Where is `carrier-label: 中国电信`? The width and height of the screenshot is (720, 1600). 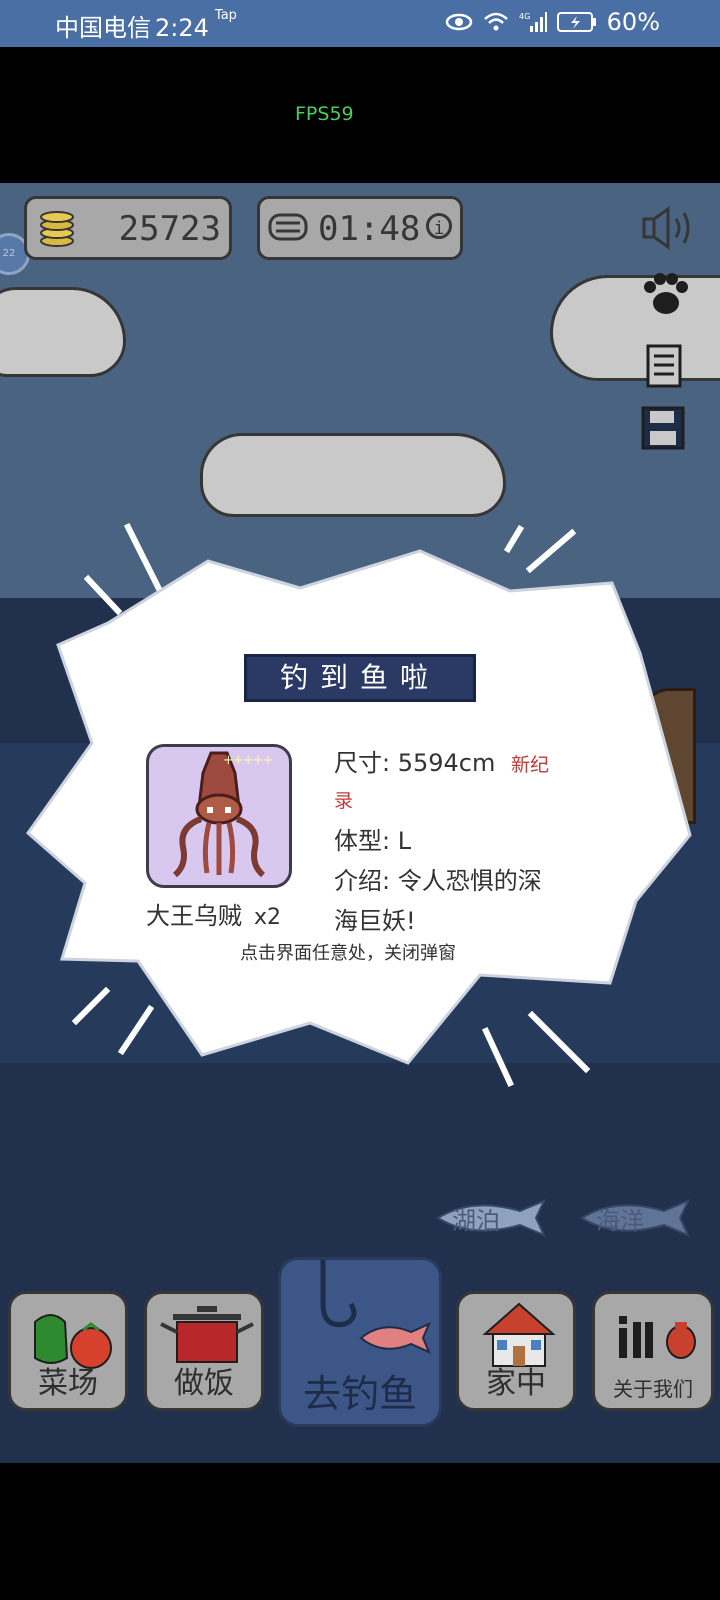 carrier-label: 中国电信 is located at coordinates (103, 28).